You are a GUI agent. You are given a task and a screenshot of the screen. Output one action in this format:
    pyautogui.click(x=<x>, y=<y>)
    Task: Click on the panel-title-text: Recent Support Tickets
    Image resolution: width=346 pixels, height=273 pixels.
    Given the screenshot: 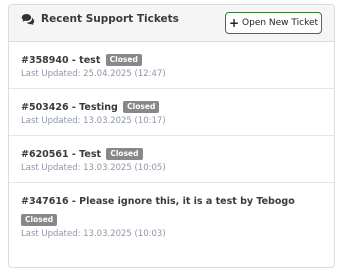 What is the action you would take?
    pyautogui.click(x=110, y=19)
    